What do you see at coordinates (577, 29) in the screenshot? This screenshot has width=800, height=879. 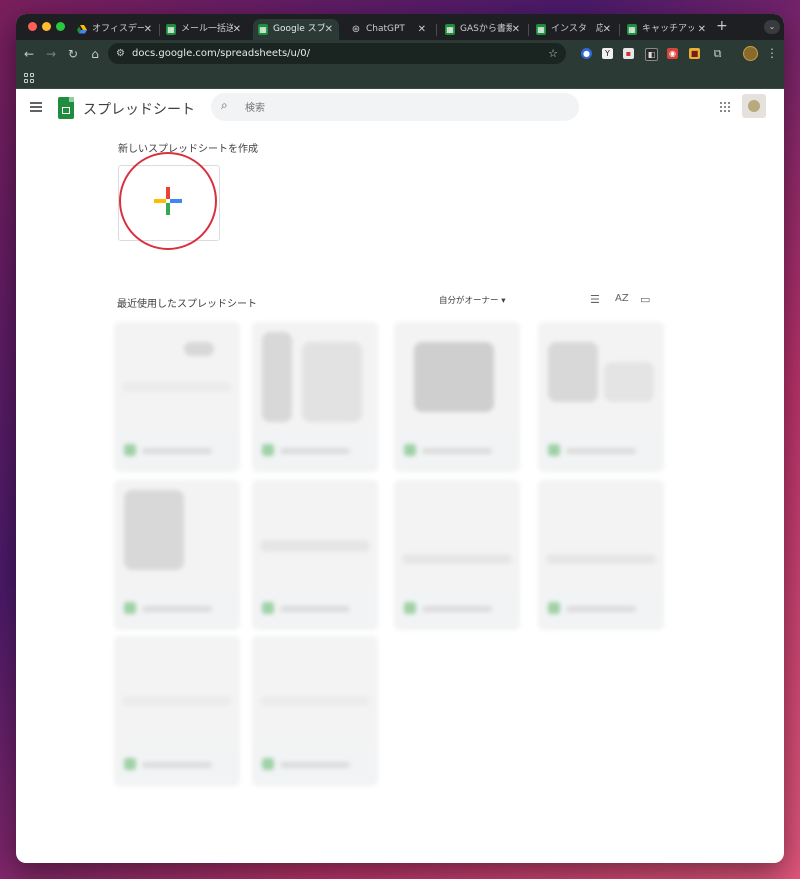 I see `tab-title: インスタ 応援` at bounding box center [577, 29].